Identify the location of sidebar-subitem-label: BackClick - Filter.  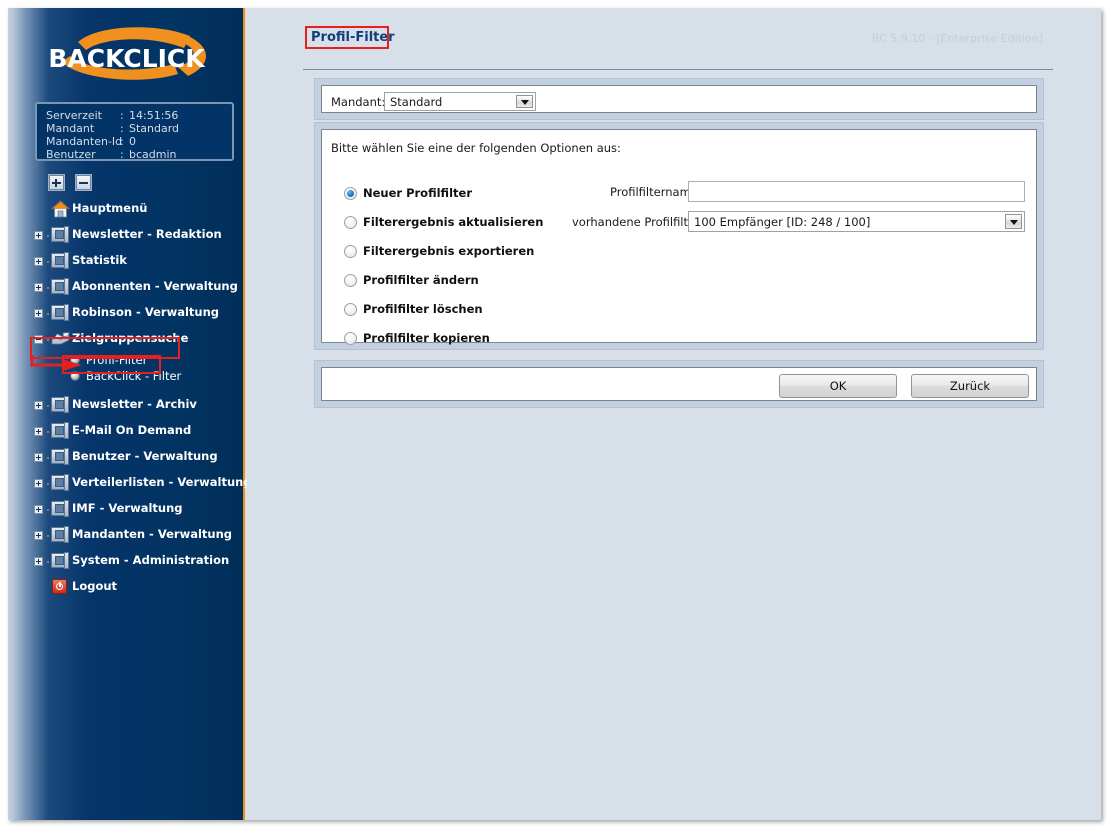
(134, 376).